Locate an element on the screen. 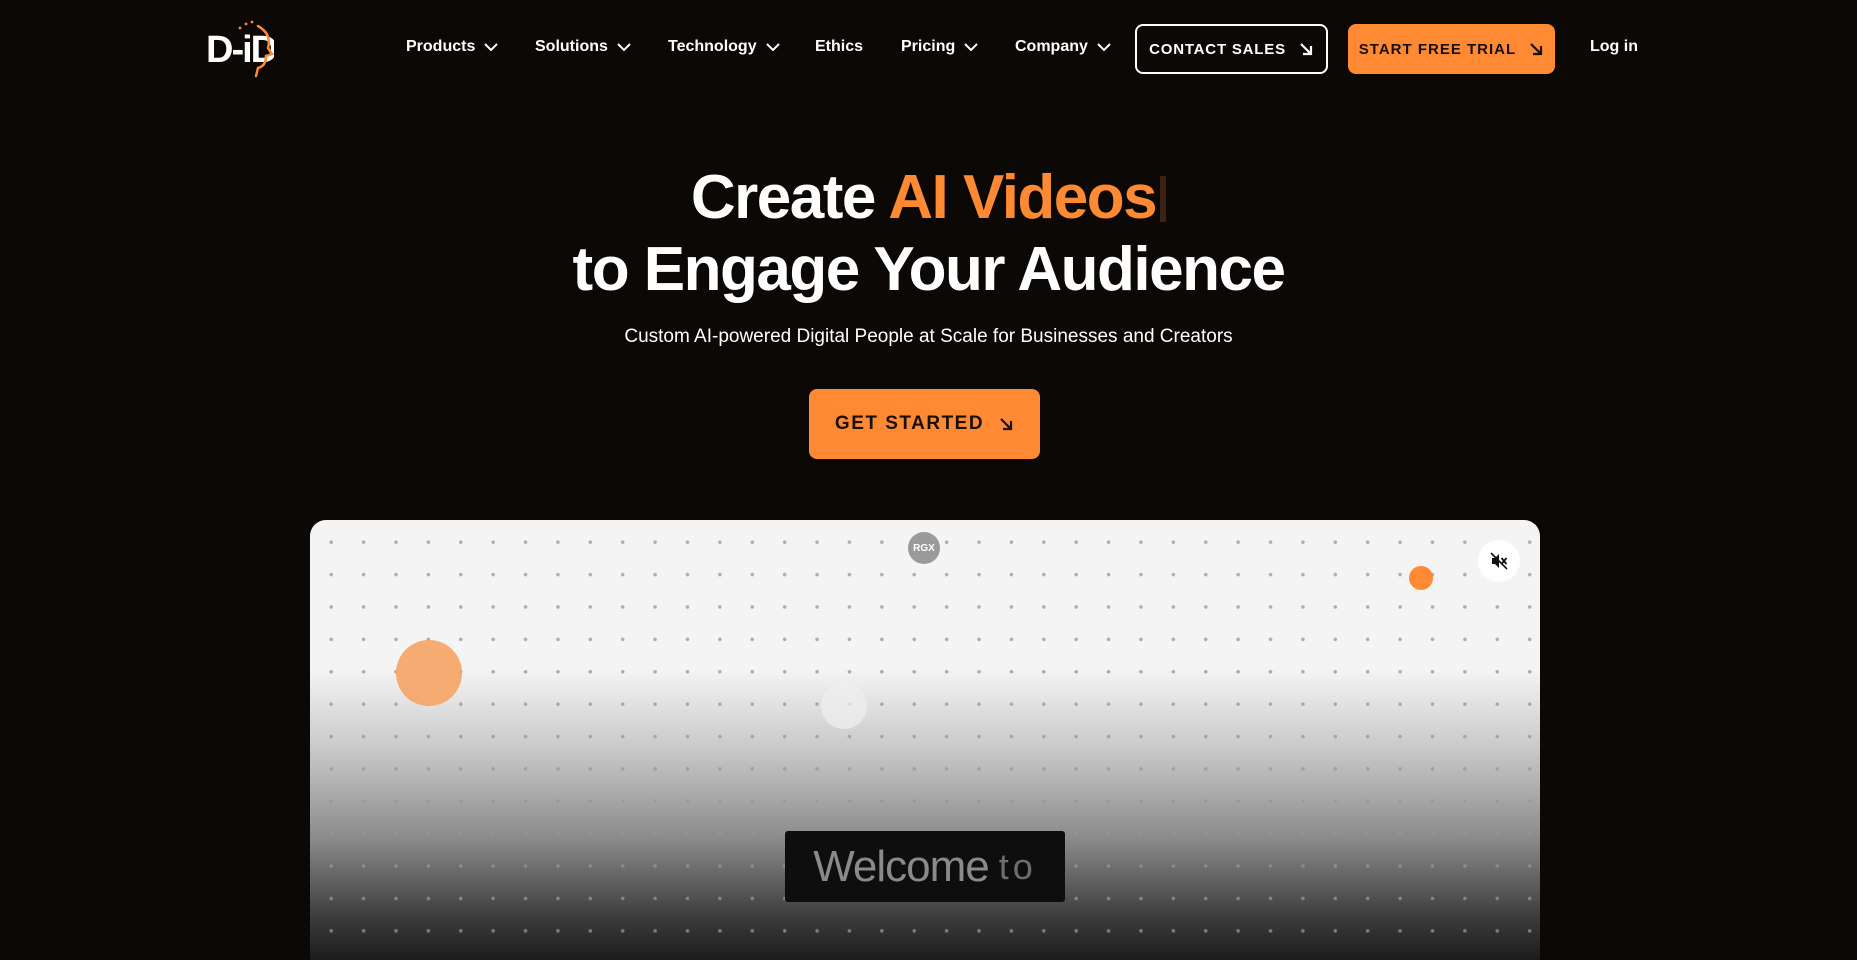  nav-company: Company is located at coordinates (1063, 47).